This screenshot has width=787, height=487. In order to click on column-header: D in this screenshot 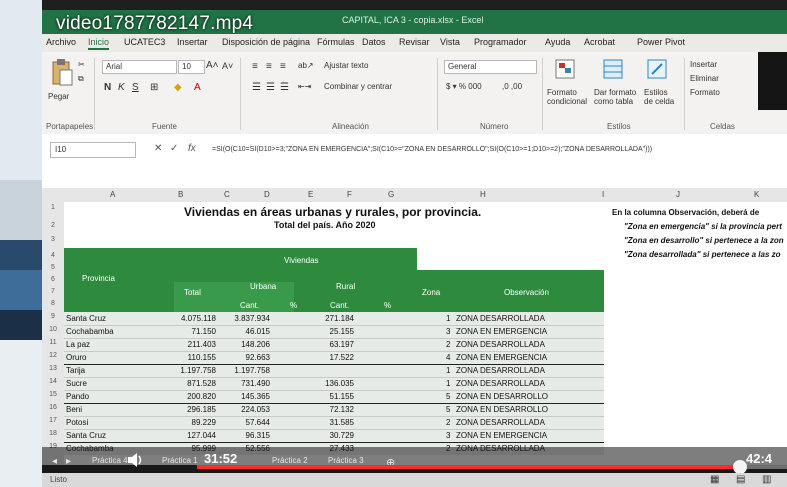, I will do `click(267, 194)`.